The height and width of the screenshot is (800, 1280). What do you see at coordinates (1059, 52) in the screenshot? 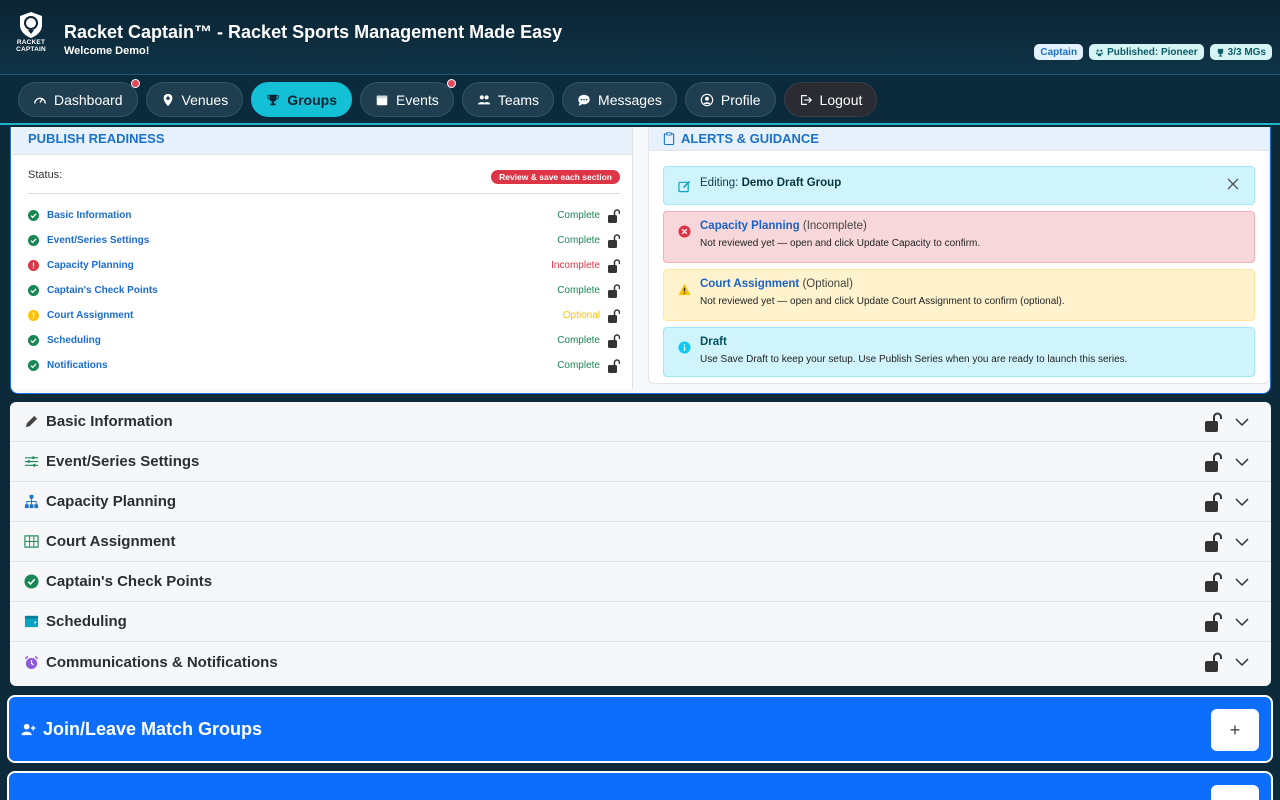
I see `role-badge-label: Captain` at bounding box center [1059, 52].